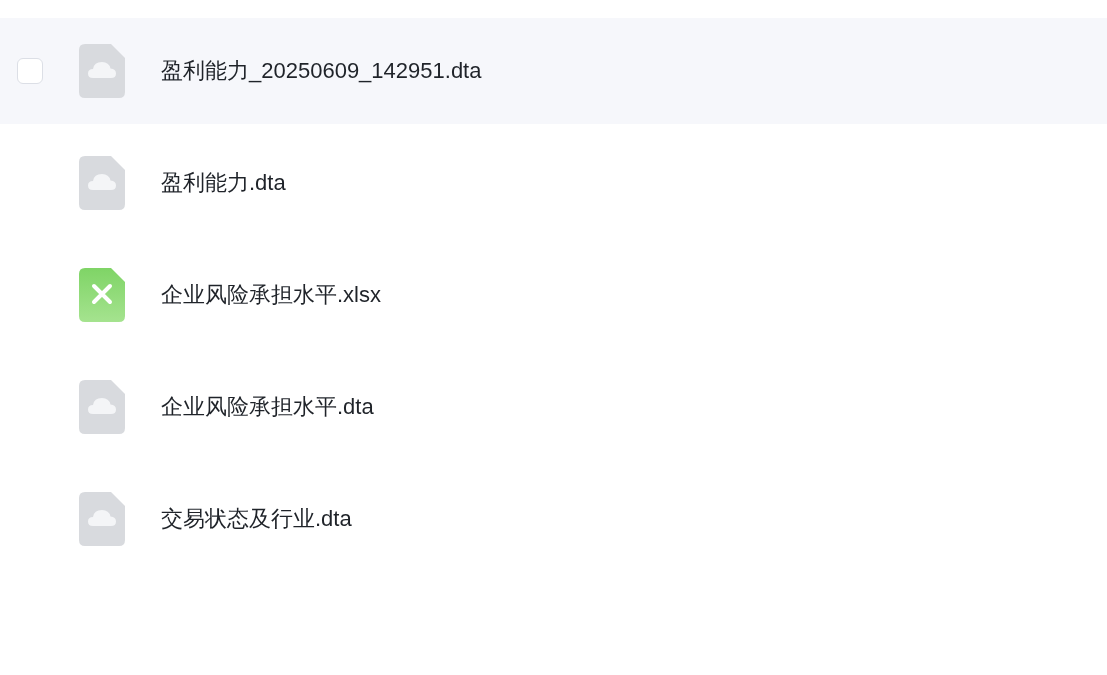 The width and height of the screenshot is (1107, 675). I want to click on file-name: 交易状态及行业.dta, so click(256, 519).